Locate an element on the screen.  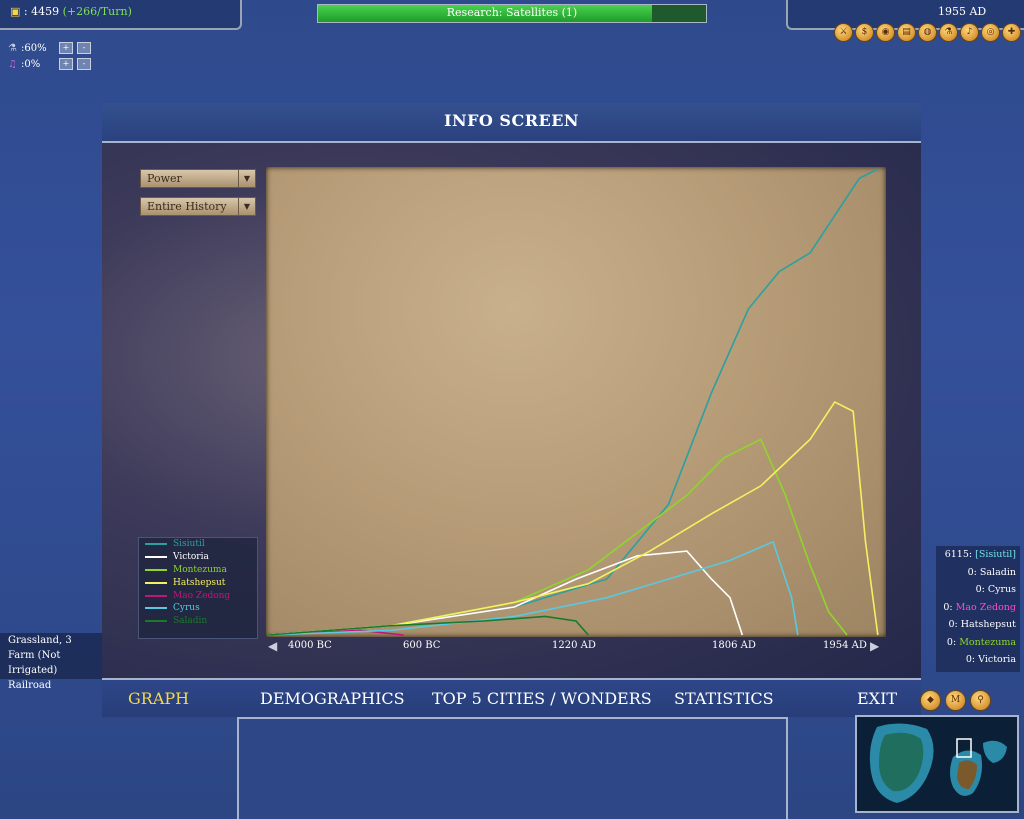
legend-label: Saladin is located at coordinates (190, 621).